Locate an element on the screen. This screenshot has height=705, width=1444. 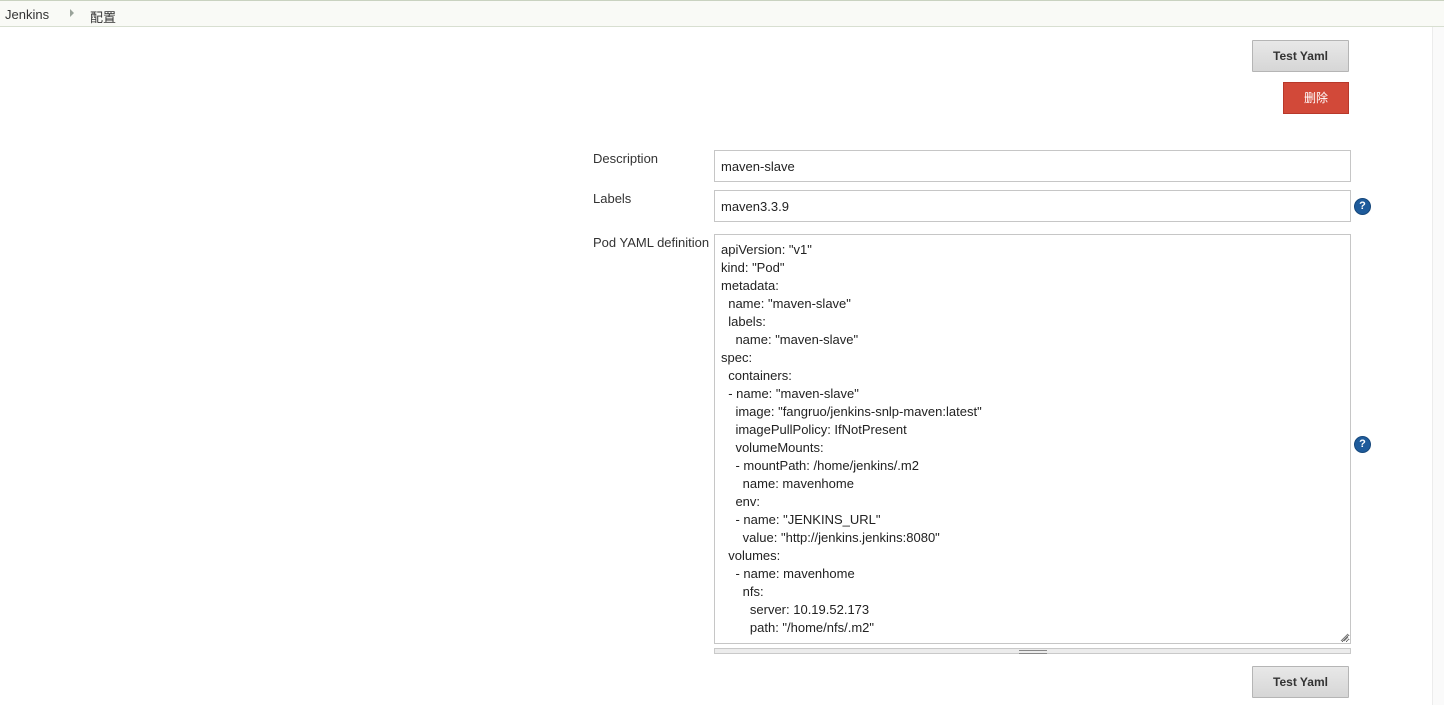
breadcrumb-item-config: 配置 is located at coordinates (103, 16).